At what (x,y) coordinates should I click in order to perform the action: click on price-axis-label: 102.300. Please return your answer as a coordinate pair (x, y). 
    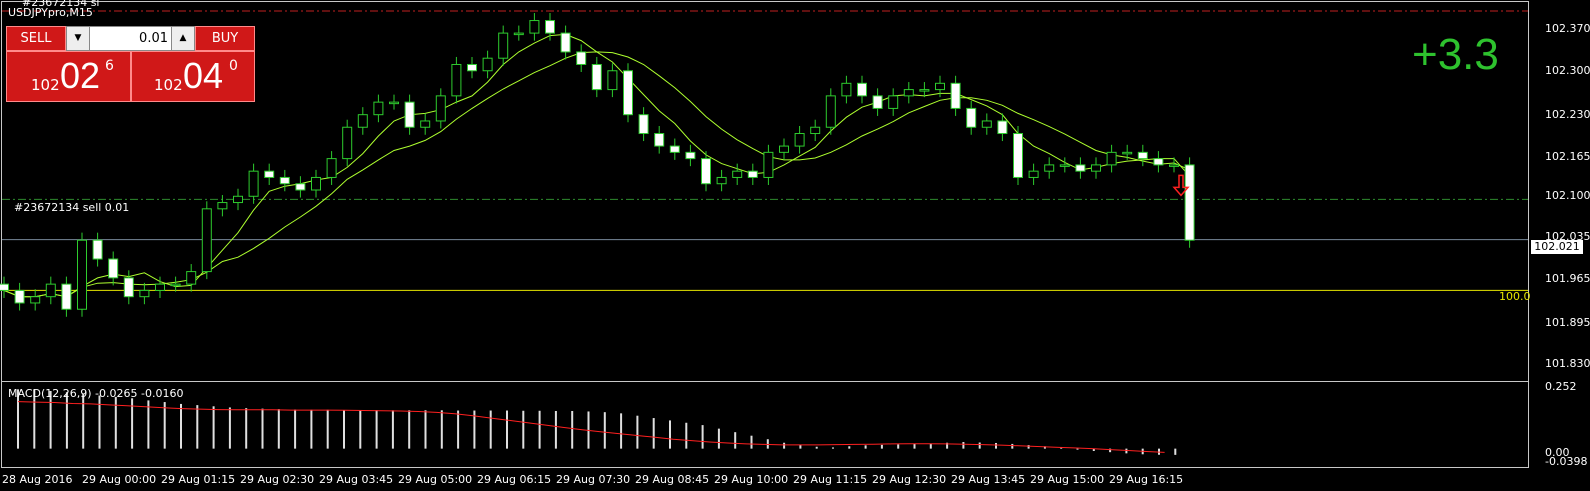
    Looking at the image, I should click on (1567, 70).